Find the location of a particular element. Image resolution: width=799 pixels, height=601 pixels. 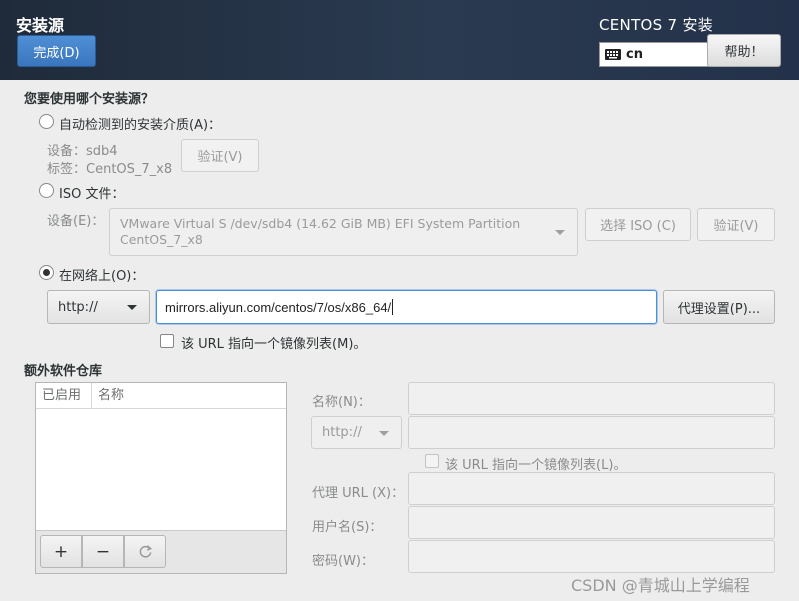

refresh-repo-button is located at coordinates (145, 551).